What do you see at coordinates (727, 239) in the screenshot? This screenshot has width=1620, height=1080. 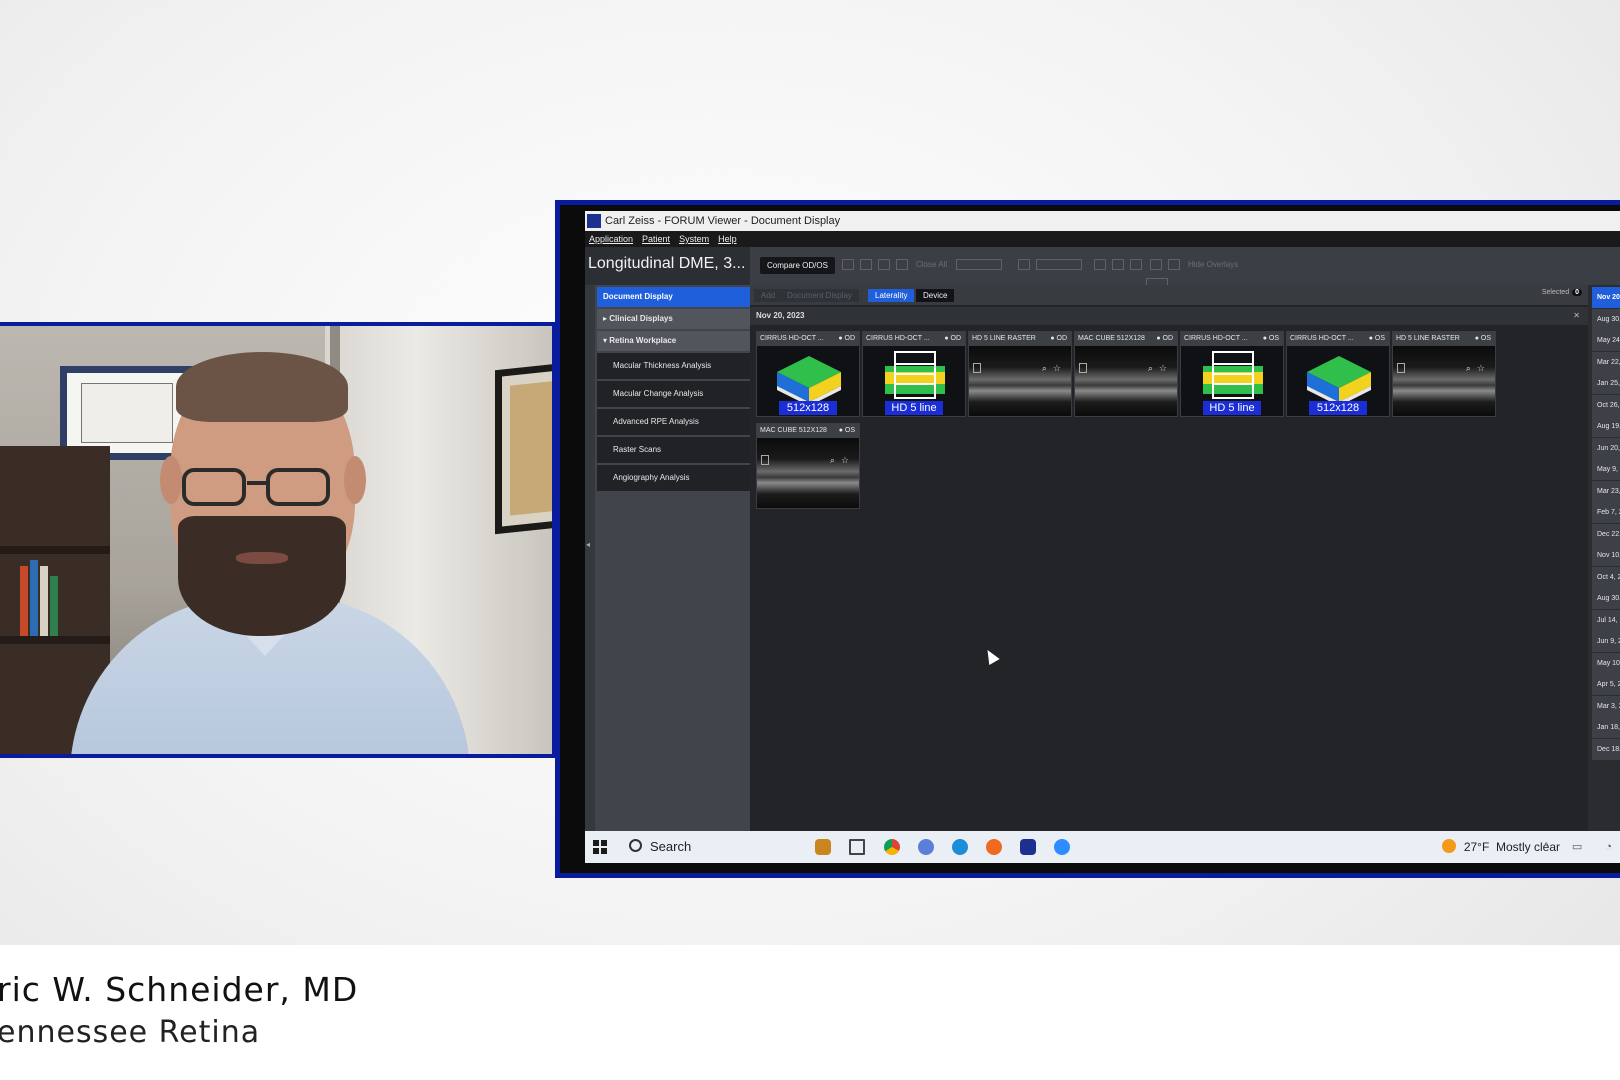 I see `menu-help: Help` at bounding box center [727, 239].